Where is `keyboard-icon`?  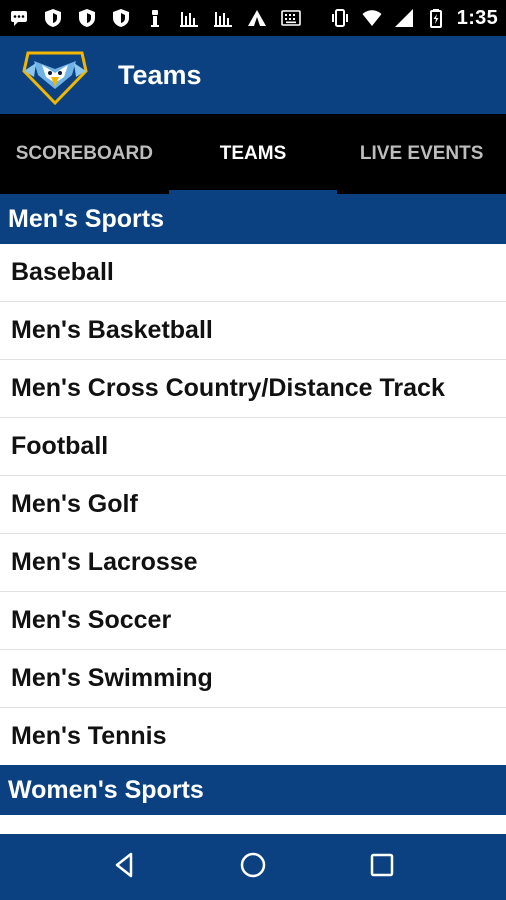 keyboard-icon is located at coordinates (291, 18).